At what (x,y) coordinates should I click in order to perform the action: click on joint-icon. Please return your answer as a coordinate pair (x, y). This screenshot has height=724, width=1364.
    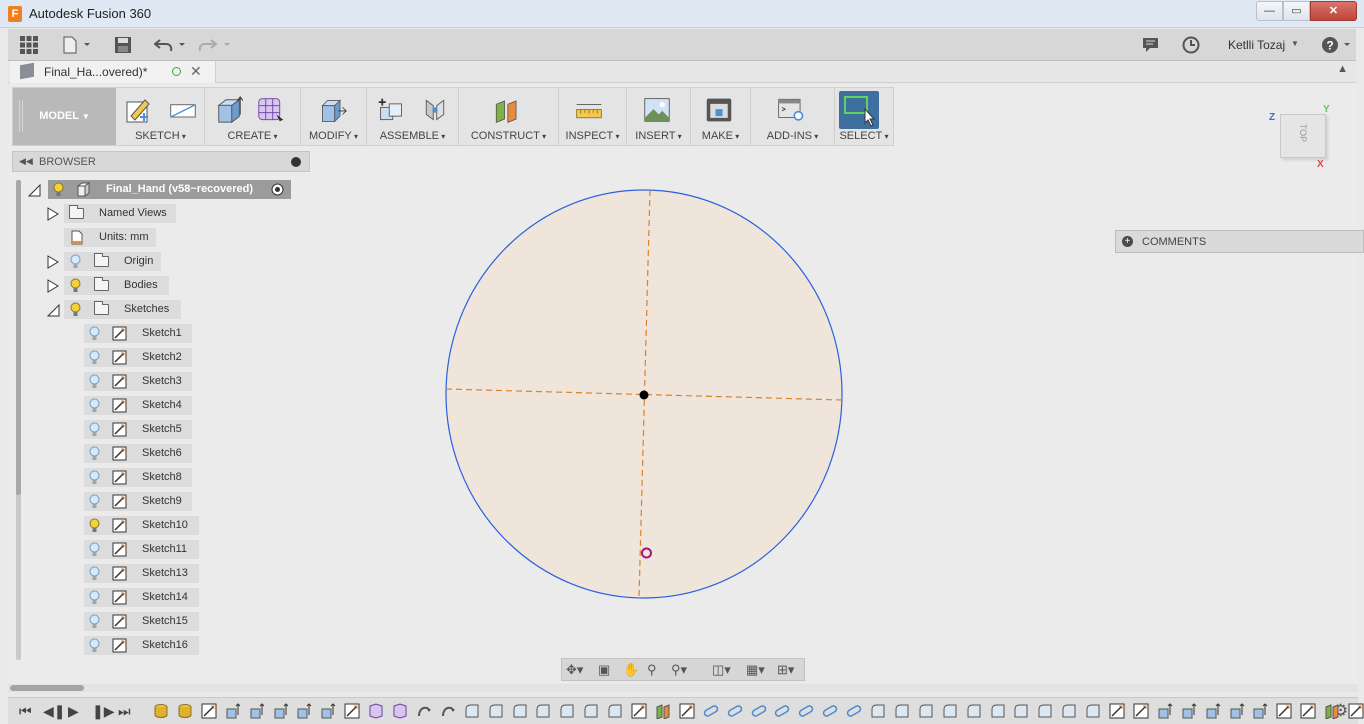
    Looking at the image, I should click on (435, 110).